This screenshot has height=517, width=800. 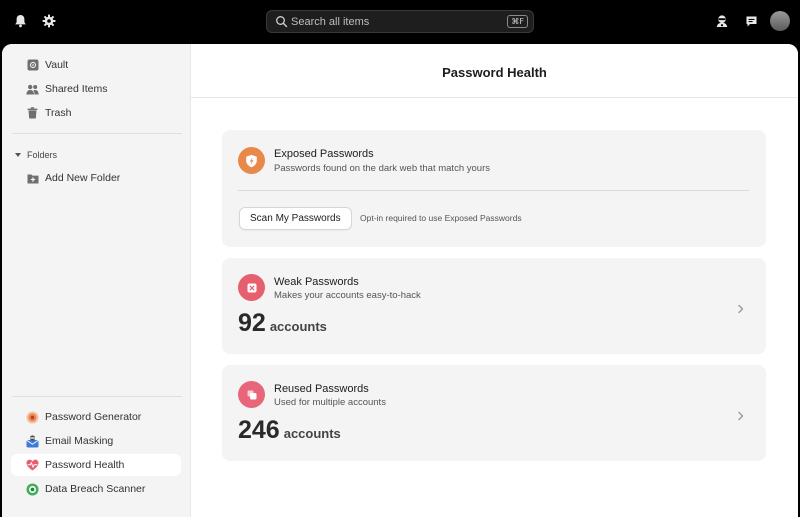 What do you see at coordinates (321, 389) in the screenshot?
I see `reused-passwords-title: Reused Passwords` at bounding box center [321, 389].